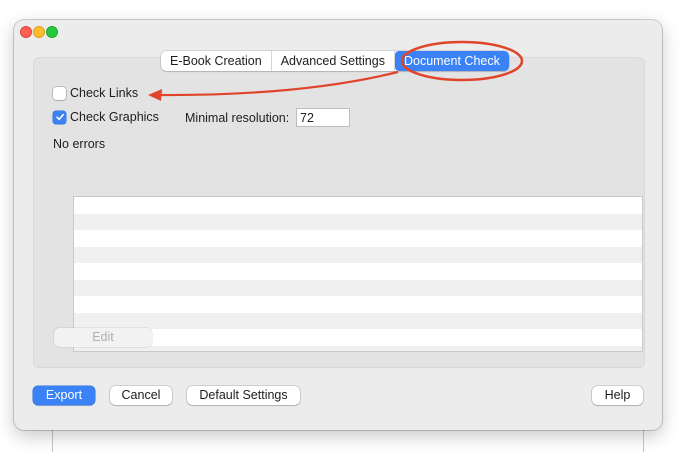 This screenshot has height=452, width=690. What do you see at coordinates (103, 337) in the screenshot?
I see `edit-button: Edit` at bounding box center [103, 337].